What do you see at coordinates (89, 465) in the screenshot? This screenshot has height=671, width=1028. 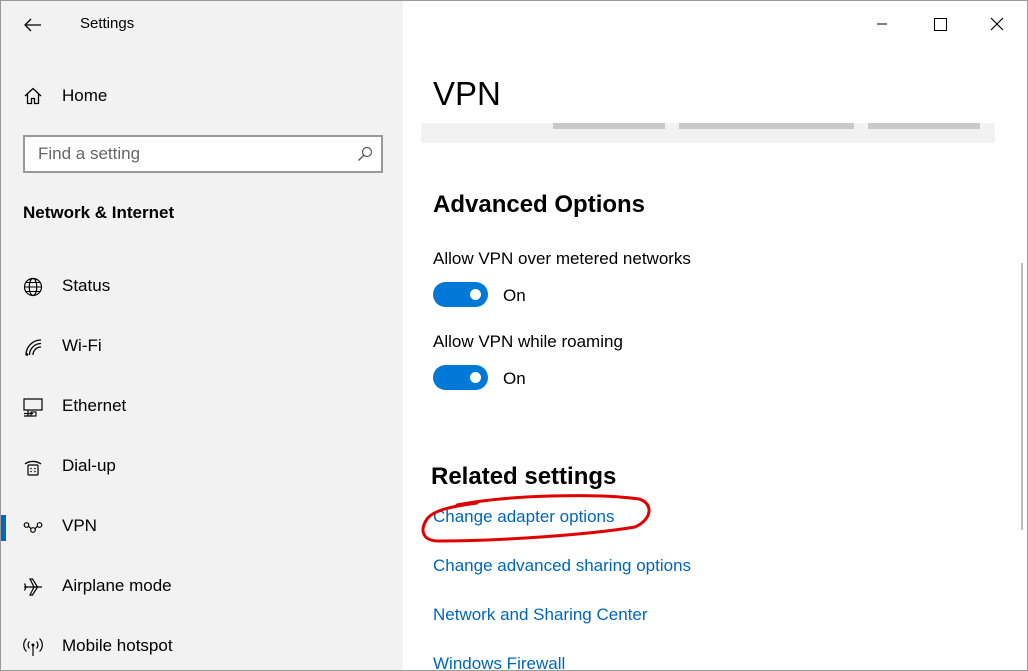 I see `sidebar-item-label: Dial-up` at bounding box center [89, 465].